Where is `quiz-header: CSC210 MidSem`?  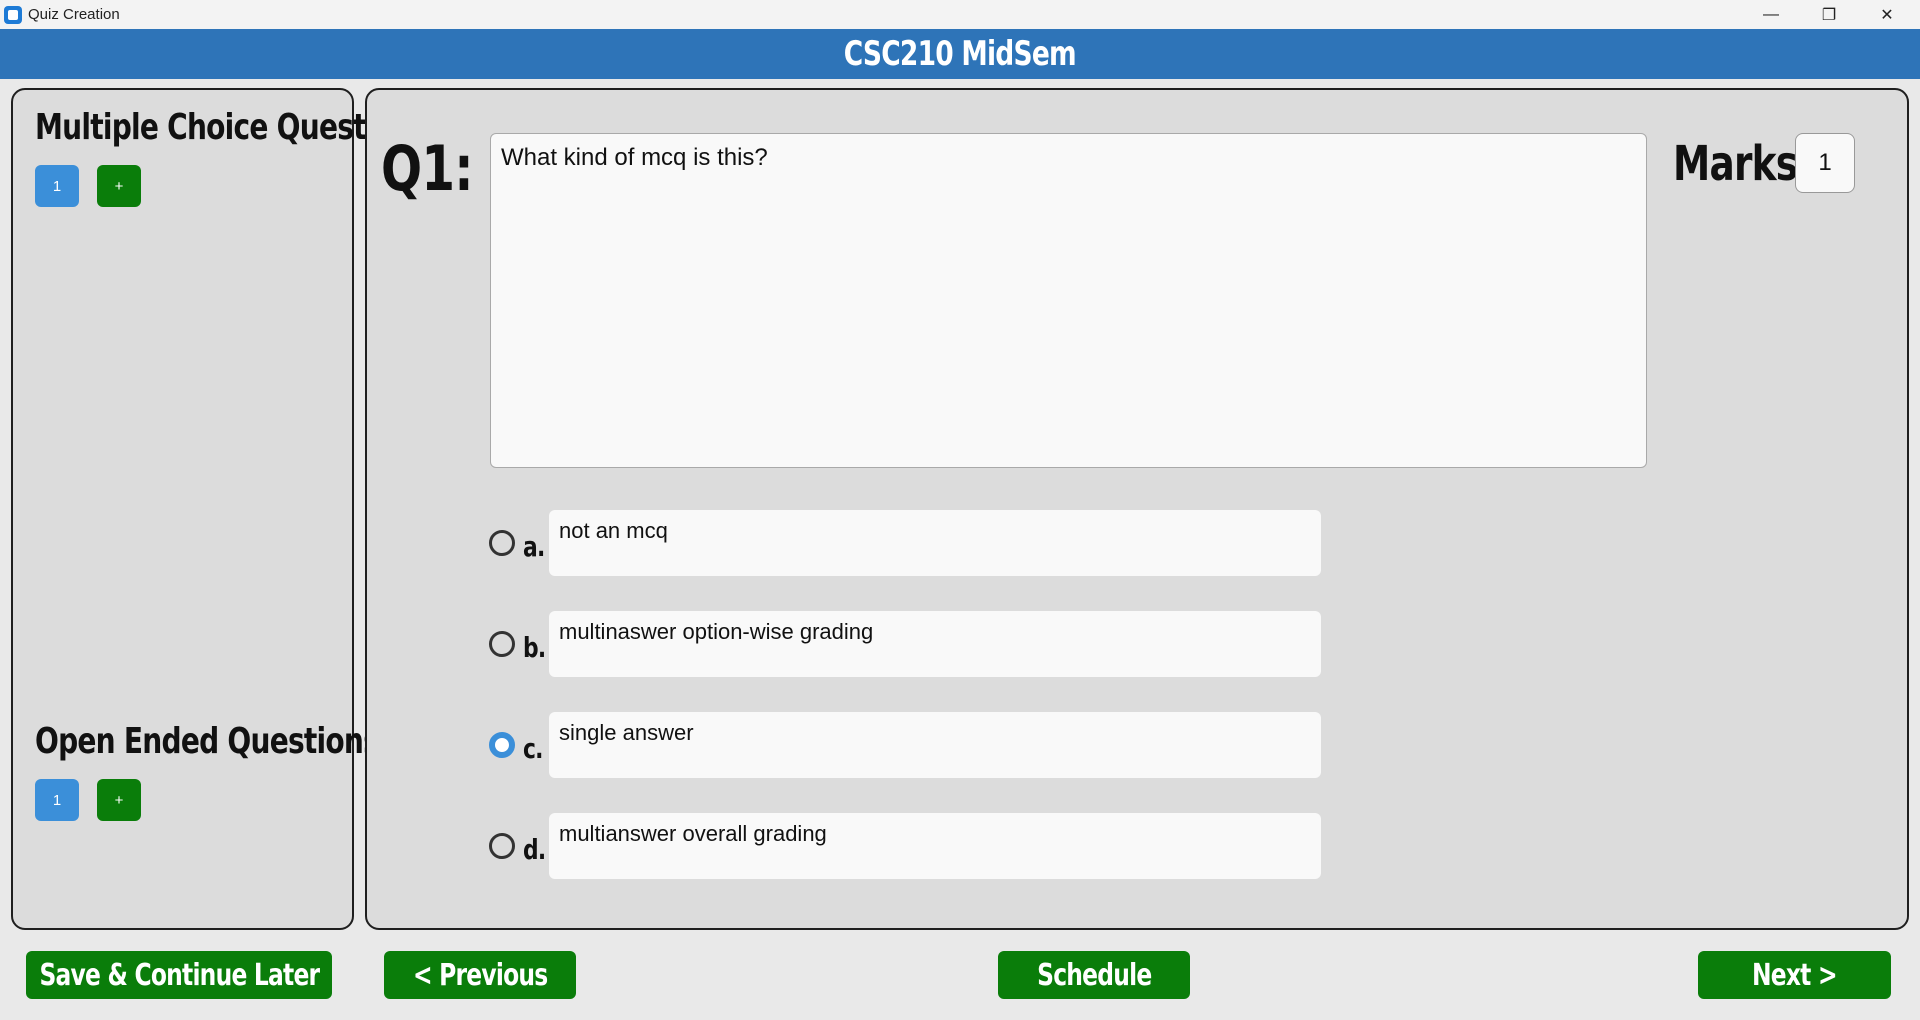
quiz-header: CSC210 MidSem is located at coordinates (960, 54).